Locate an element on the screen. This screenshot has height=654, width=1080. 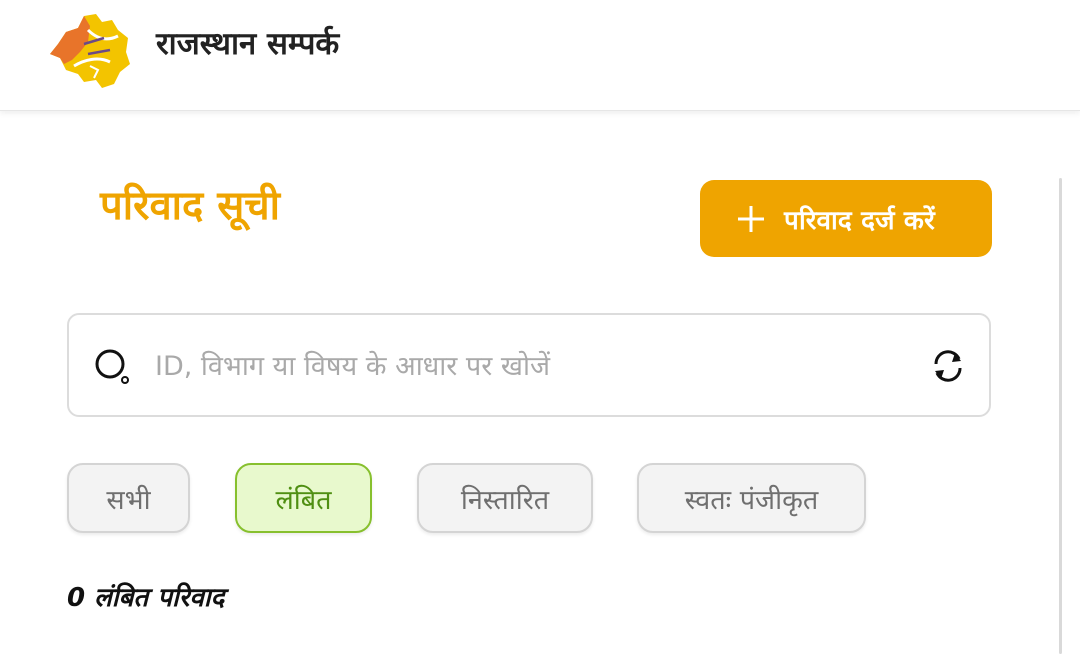
results-count: 0 लंबित परिवाद is located at coordinates (146, 598).